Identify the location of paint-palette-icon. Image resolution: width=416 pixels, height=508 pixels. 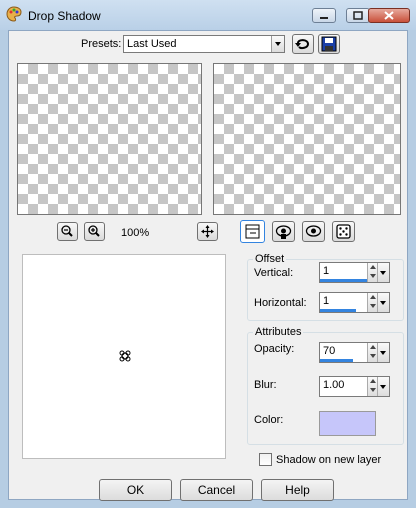
(14, 14).